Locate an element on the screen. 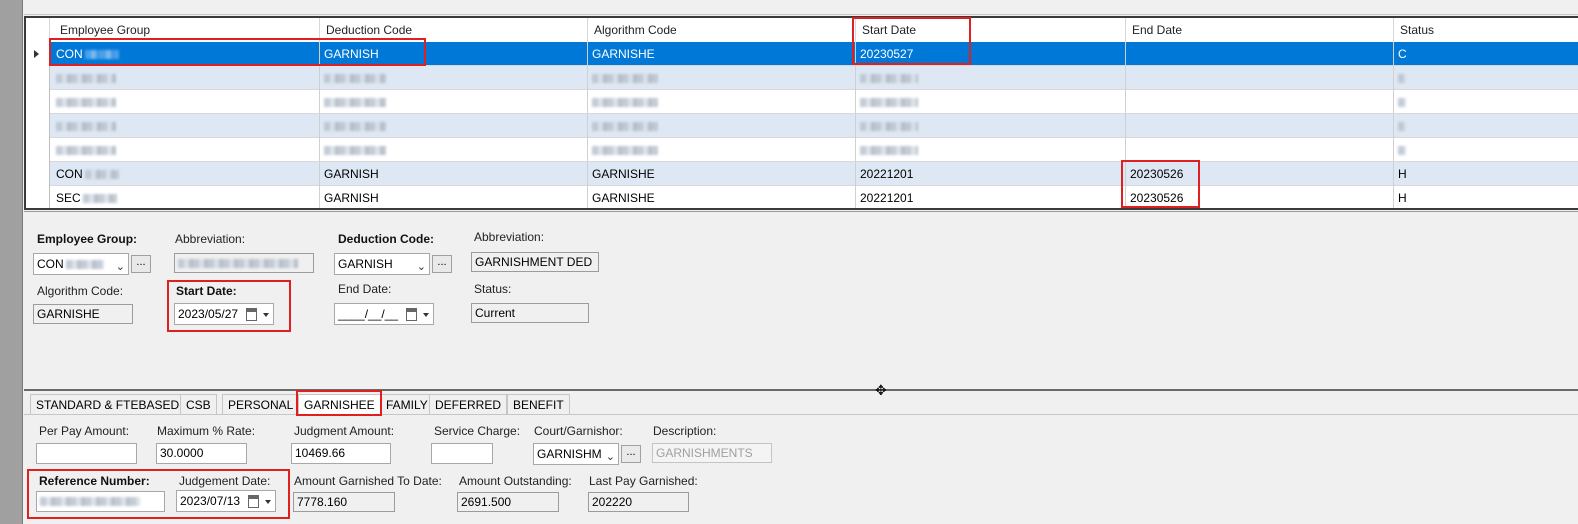  employee-group-select: CON ⌄ is located at coordinates (81, 264).